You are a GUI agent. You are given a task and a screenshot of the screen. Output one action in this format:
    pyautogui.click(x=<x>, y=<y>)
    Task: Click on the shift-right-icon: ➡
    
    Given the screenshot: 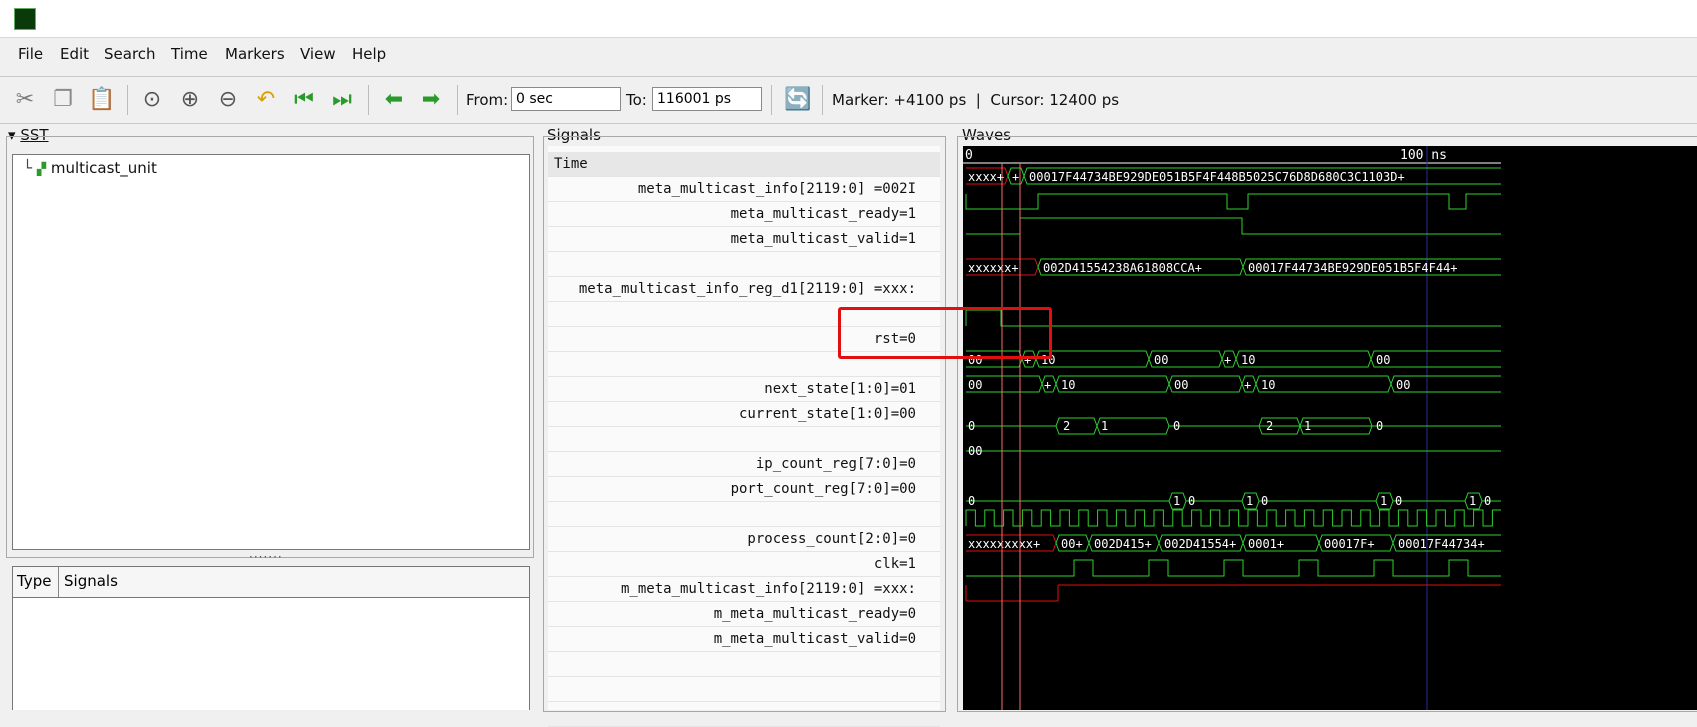 What is the action you would take?
    pyautogui.click(x=431, y=100)
    